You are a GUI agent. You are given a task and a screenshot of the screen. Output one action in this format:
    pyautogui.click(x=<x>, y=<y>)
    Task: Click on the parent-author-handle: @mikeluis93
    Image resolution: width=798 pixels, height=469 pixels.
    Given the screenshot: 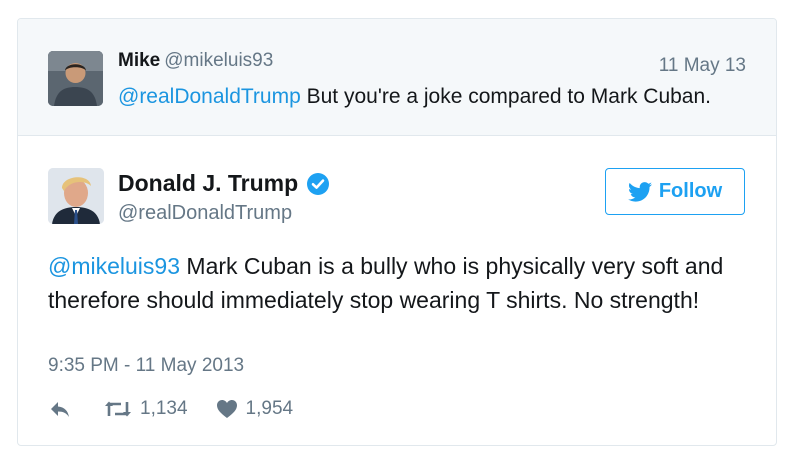 What is the action you would take?
    pyautogui.click(x=218, y=60)
    